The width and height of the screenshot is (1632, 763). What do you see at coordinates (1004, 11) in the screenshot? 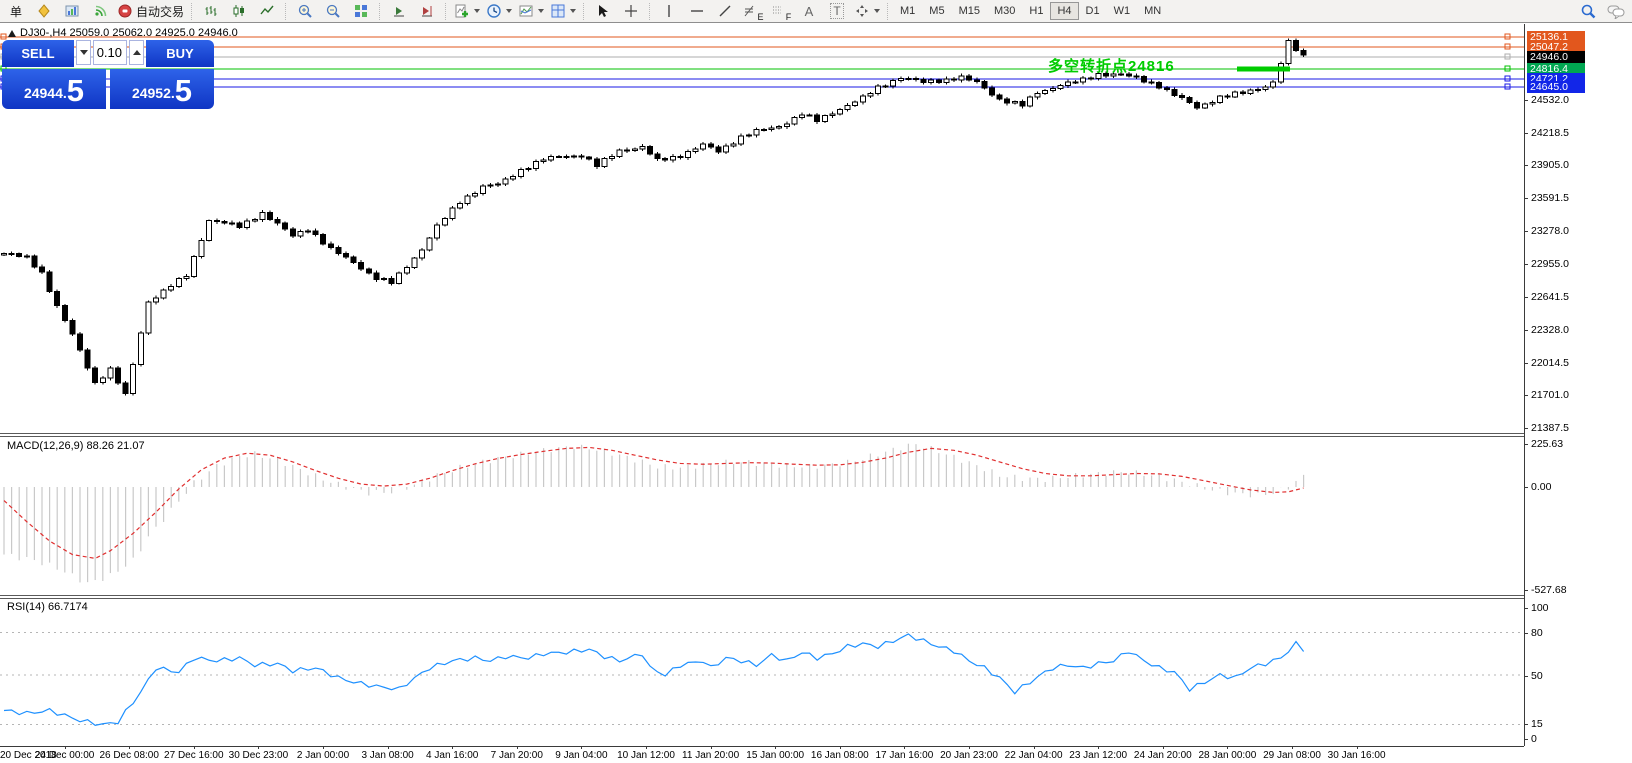
I see `timeframe-m30: M30` at bounding box center [1004, 11].